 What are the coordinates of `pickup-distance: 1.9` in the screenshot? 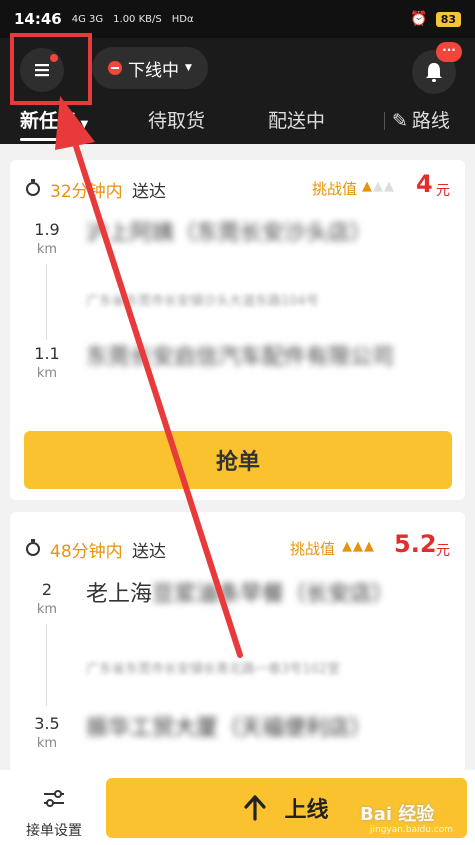 It's located at (47, 229).